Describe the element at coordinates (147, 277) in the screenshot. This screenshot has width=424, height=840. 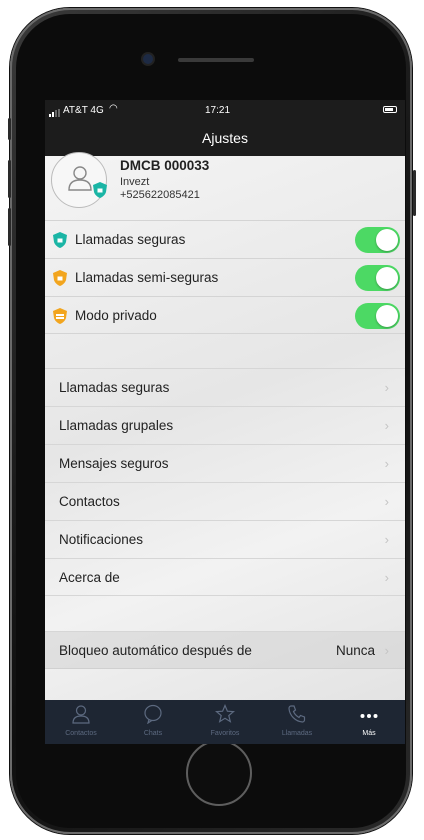
I see `toggle-label: Llamadas semi-seguras` at that location.